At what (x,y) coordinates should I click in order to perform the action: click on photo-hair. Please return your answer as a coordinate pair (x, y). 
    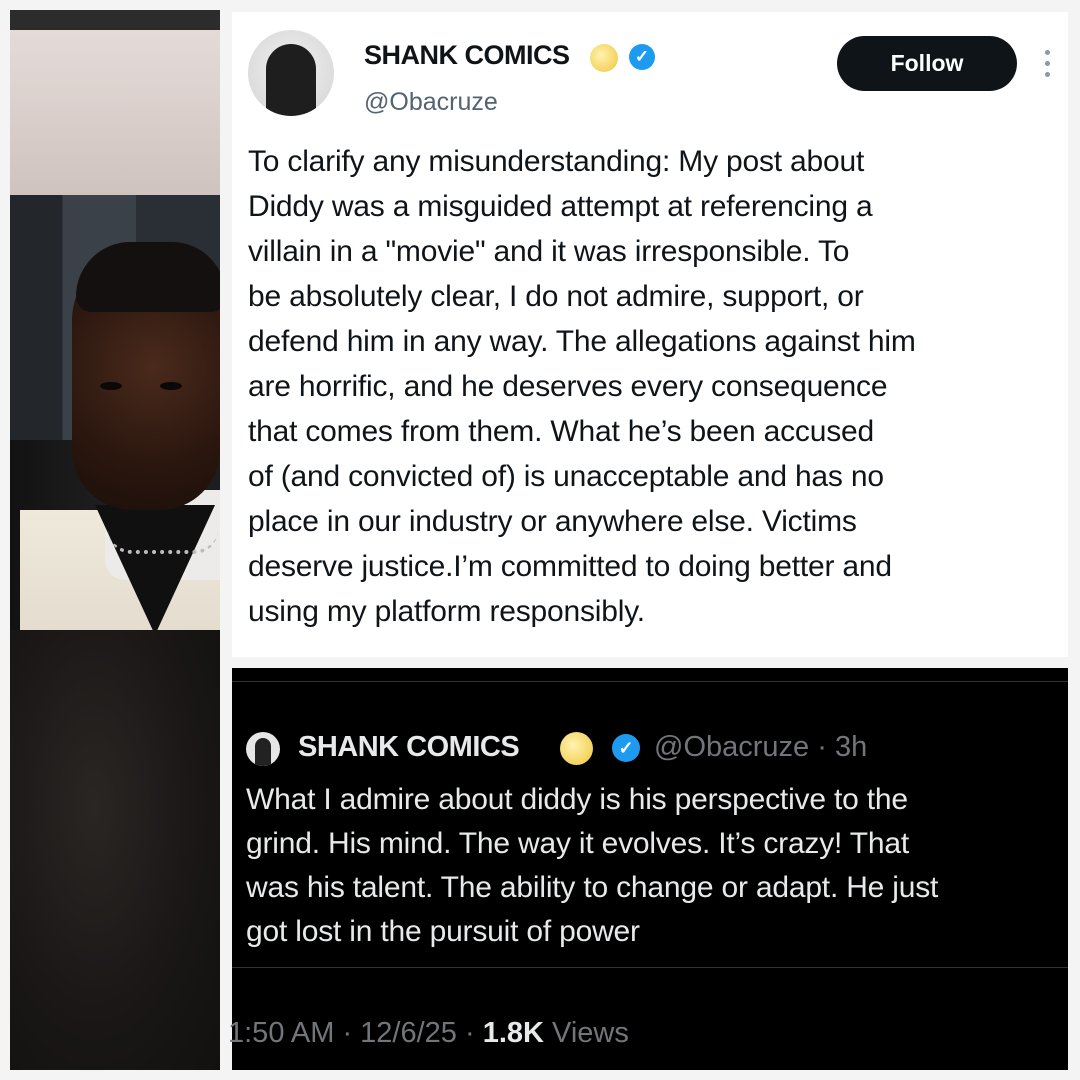
    Looking at the image, I should click on (148, 277).